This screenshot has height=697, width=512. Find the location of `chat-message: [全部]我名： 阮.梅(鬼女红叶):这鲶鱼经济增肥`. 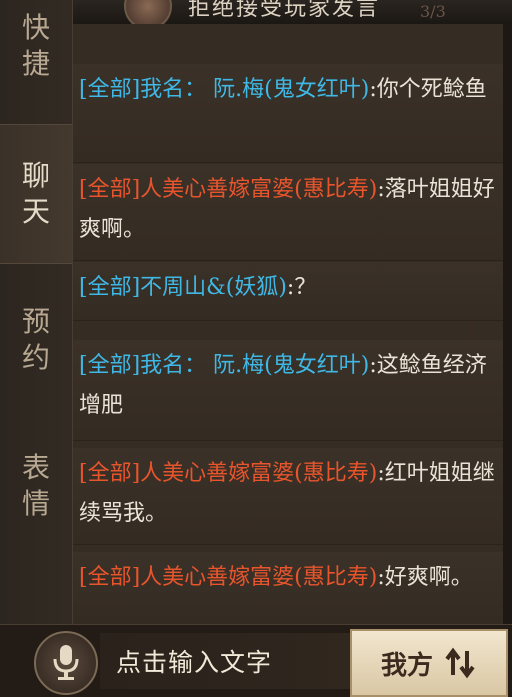

chat-message: [全部]我名： 阮.梅(鬼女红叶):这鲶鱼经济增肥 is located at coordinates (288, 390).